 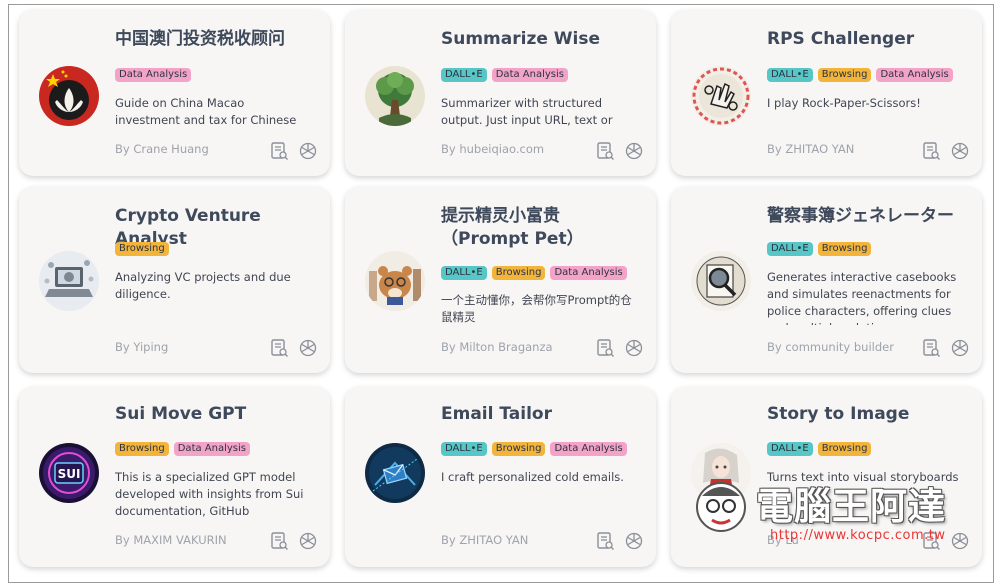 I want to click on anime-girl-icon, so click(x=721, y=473).